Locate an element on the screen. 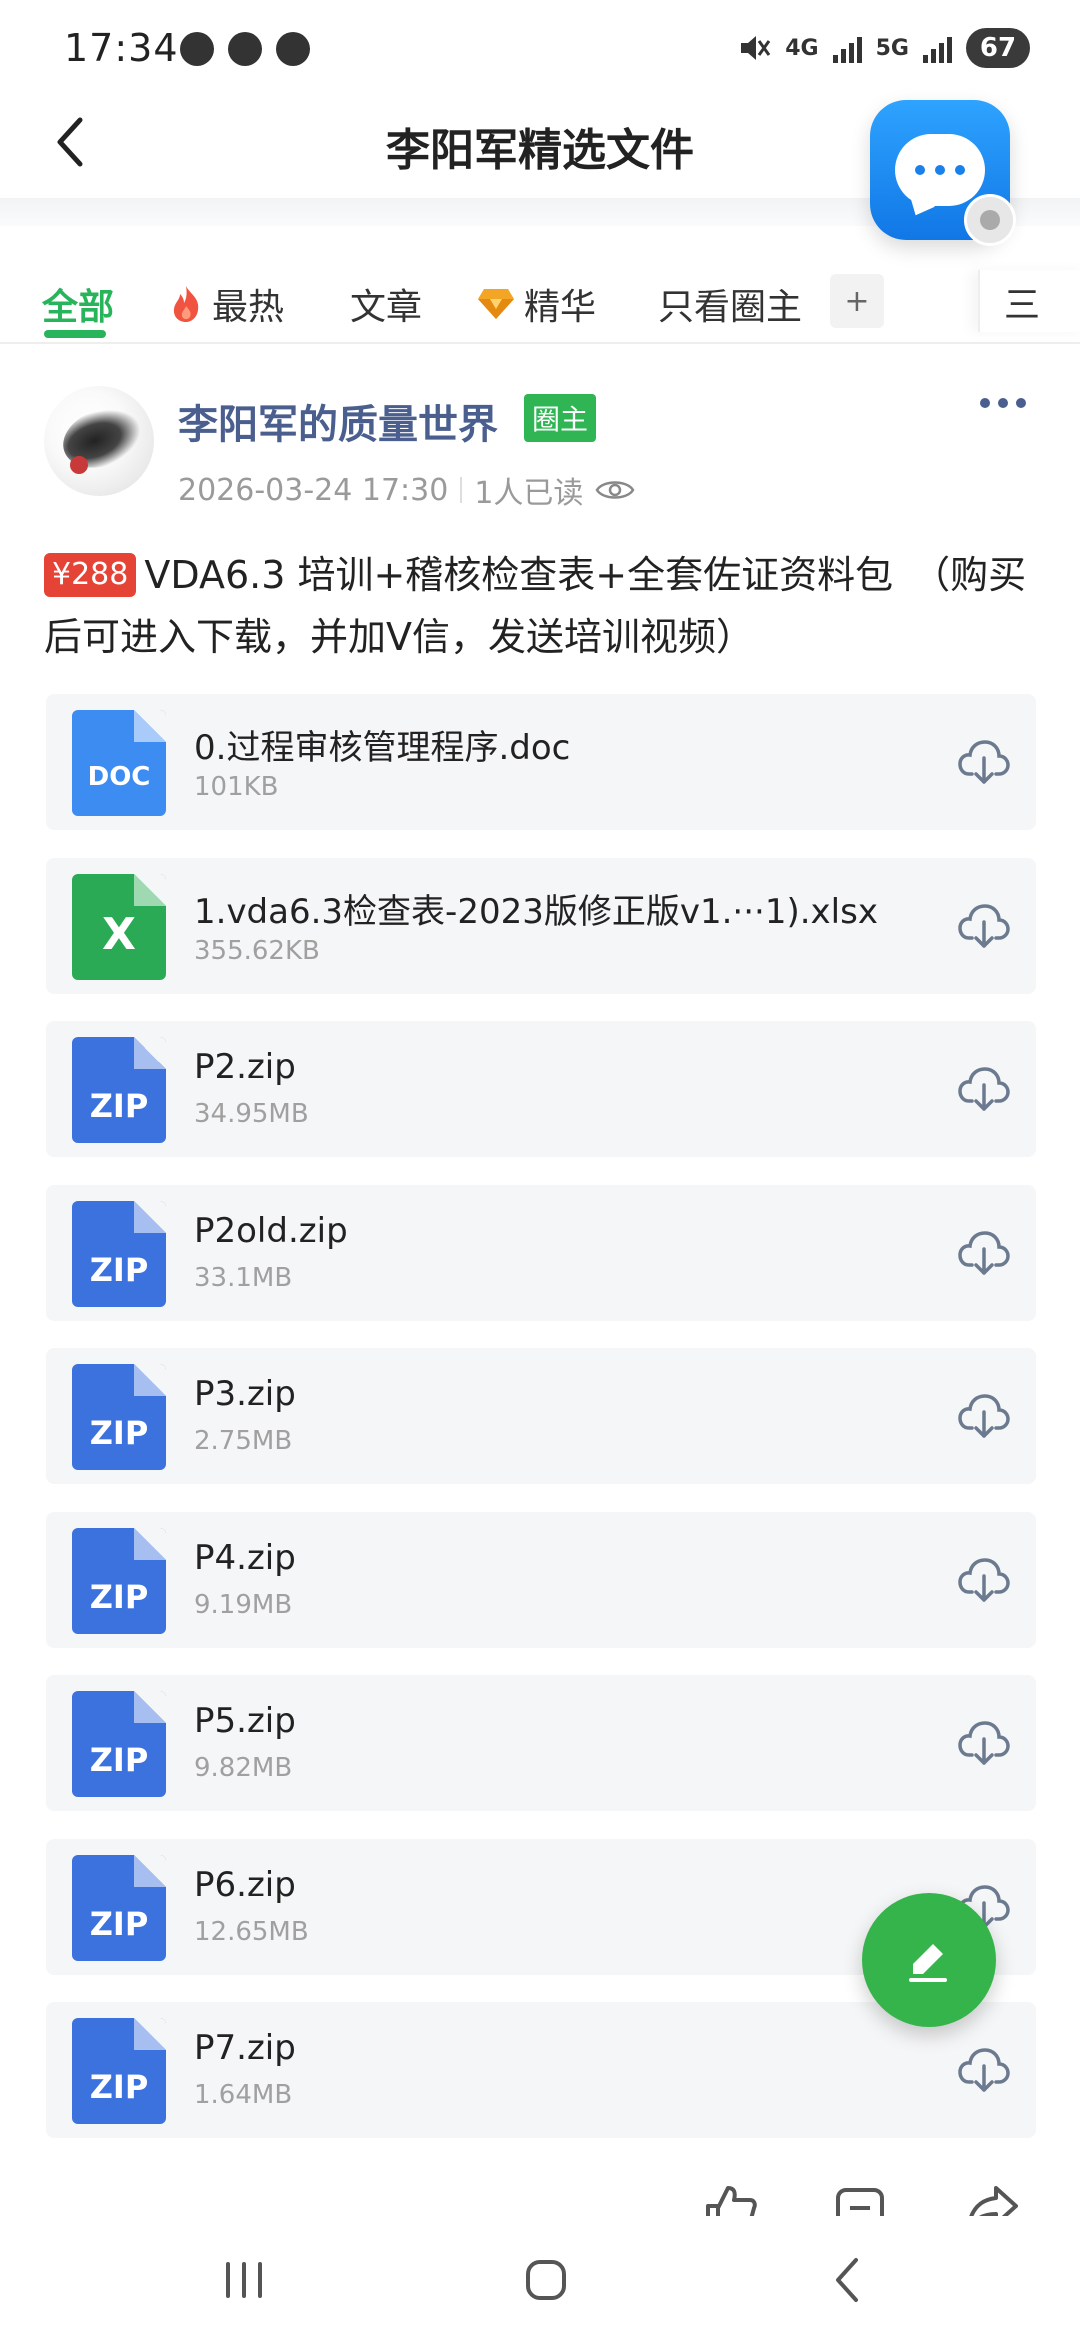 This screenshot has width=1080, height=2340. status-bar: 17:34 4G 5G 67 is located at coordinates (540, 50).